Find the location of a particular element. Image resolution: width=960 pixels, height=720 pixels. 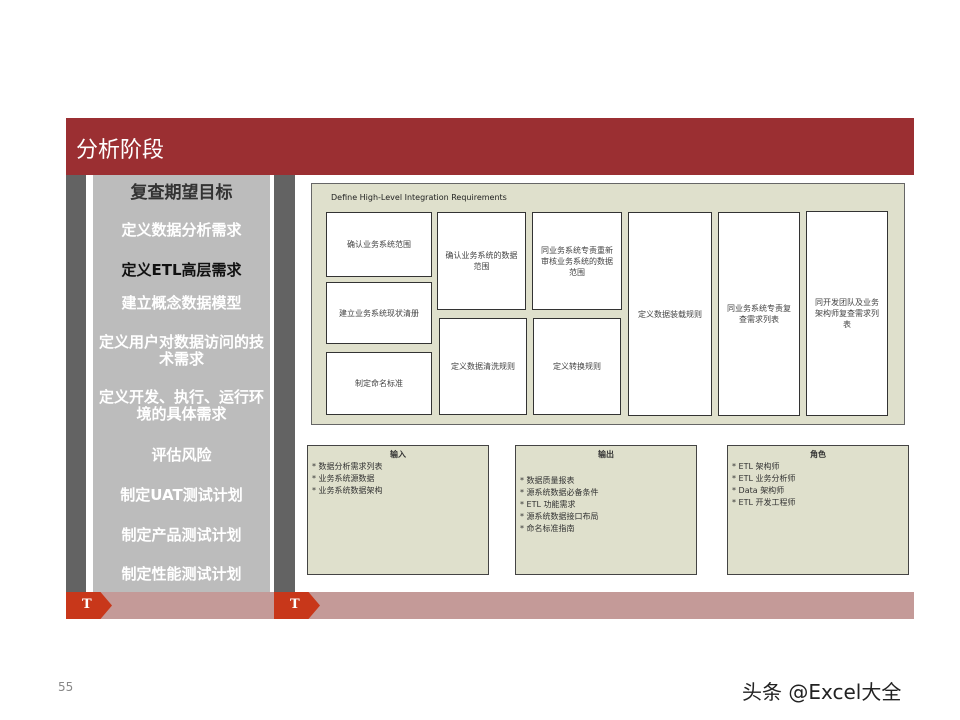

panel-title: 角色 is located at coordinates (818, 454).